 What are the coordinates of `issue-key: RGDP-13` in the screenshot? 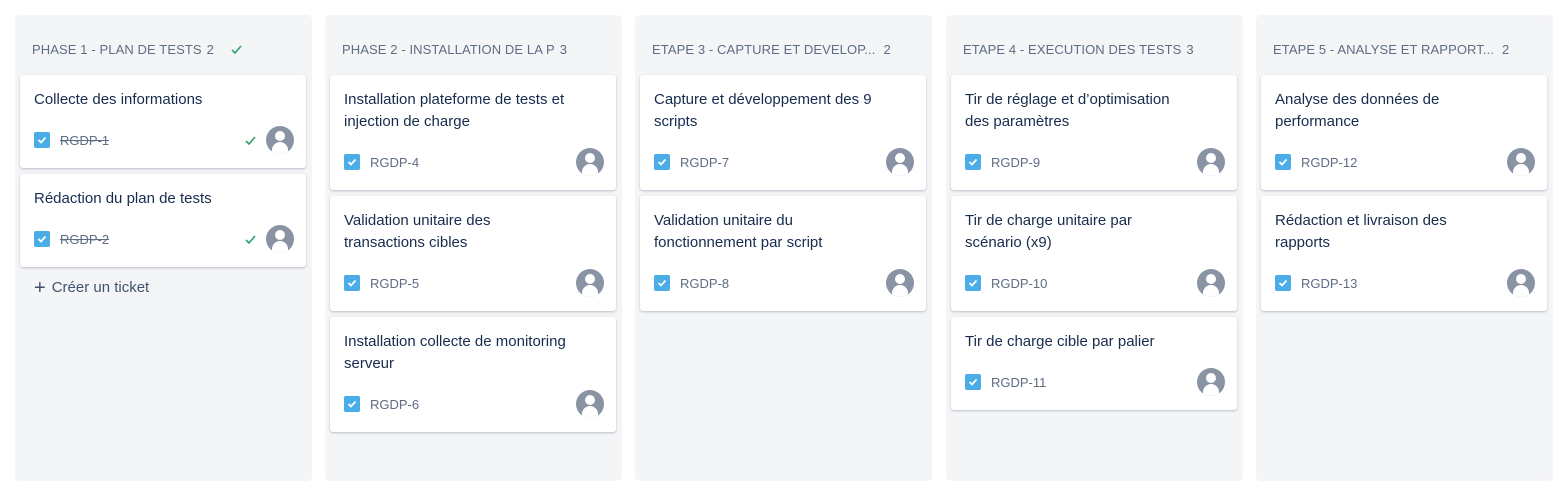 It's located at (1329, 283).